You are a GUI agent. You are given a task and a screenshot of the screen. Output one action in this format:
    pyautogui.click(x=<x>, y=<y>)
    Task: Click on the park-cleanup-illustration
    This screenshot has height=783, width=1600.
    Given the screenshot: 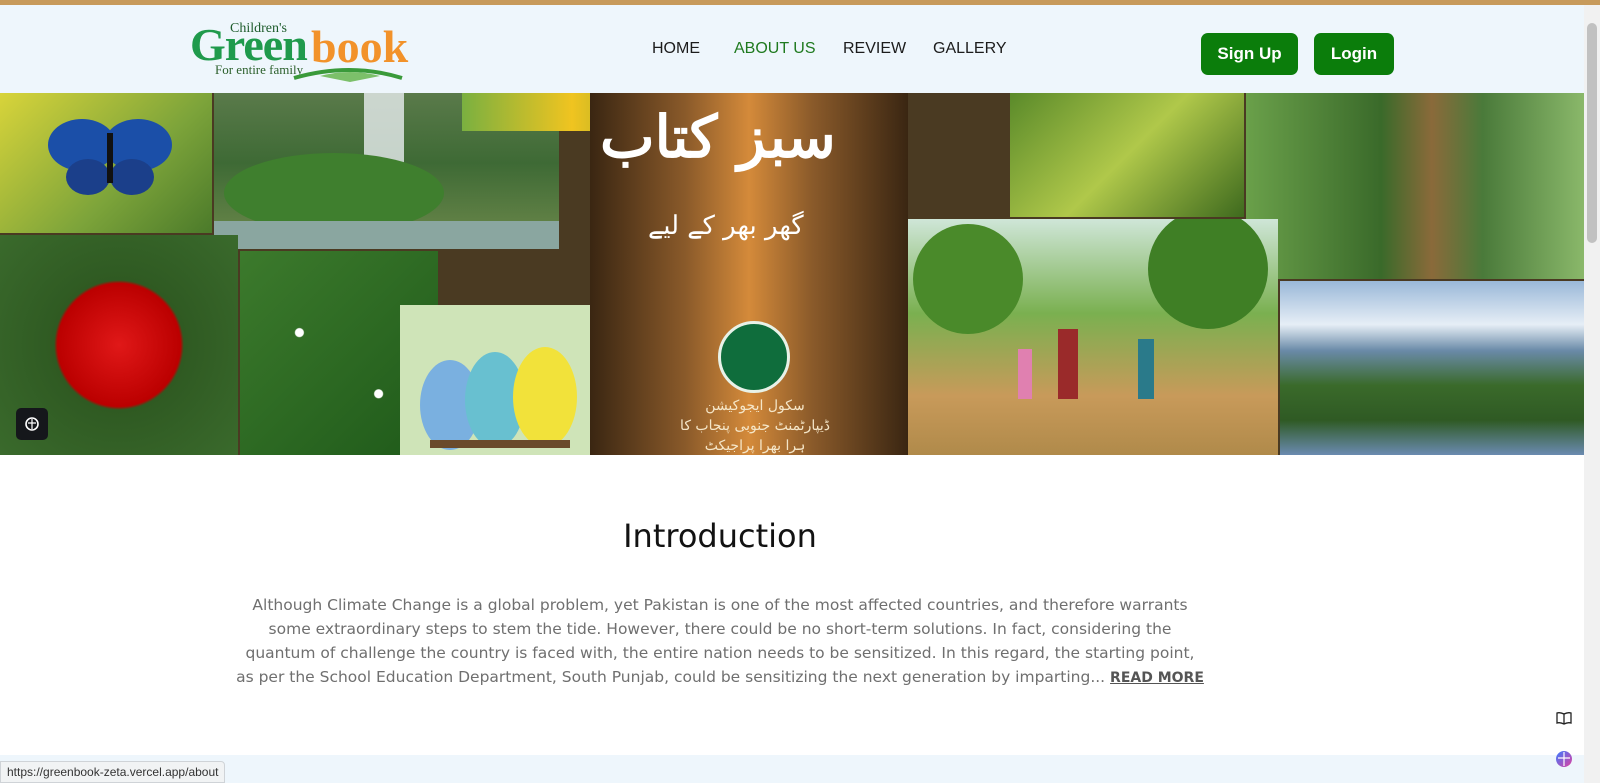 What is the action you would take?
    pyautogui.click(x=1093, y=337)
    